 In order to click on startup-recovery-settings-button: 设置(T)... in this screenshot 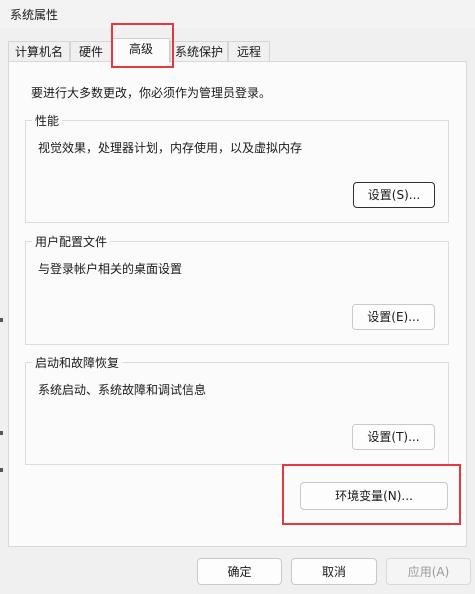, I will do `click(393, 437)`.